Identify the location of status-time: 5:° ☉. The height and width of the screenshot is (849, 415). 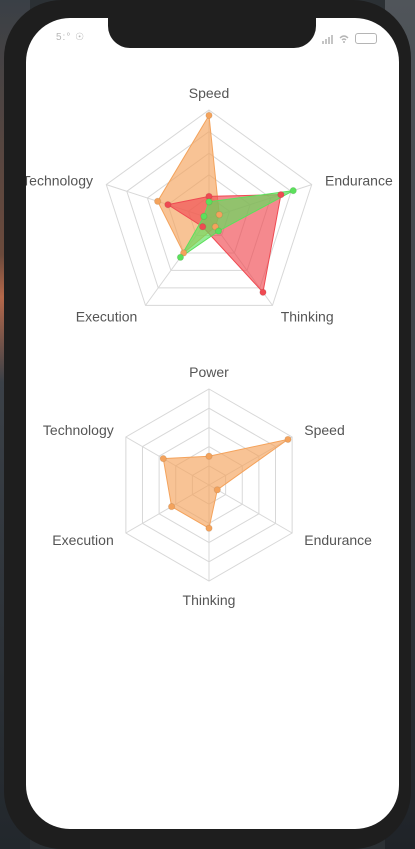
(71, 37).